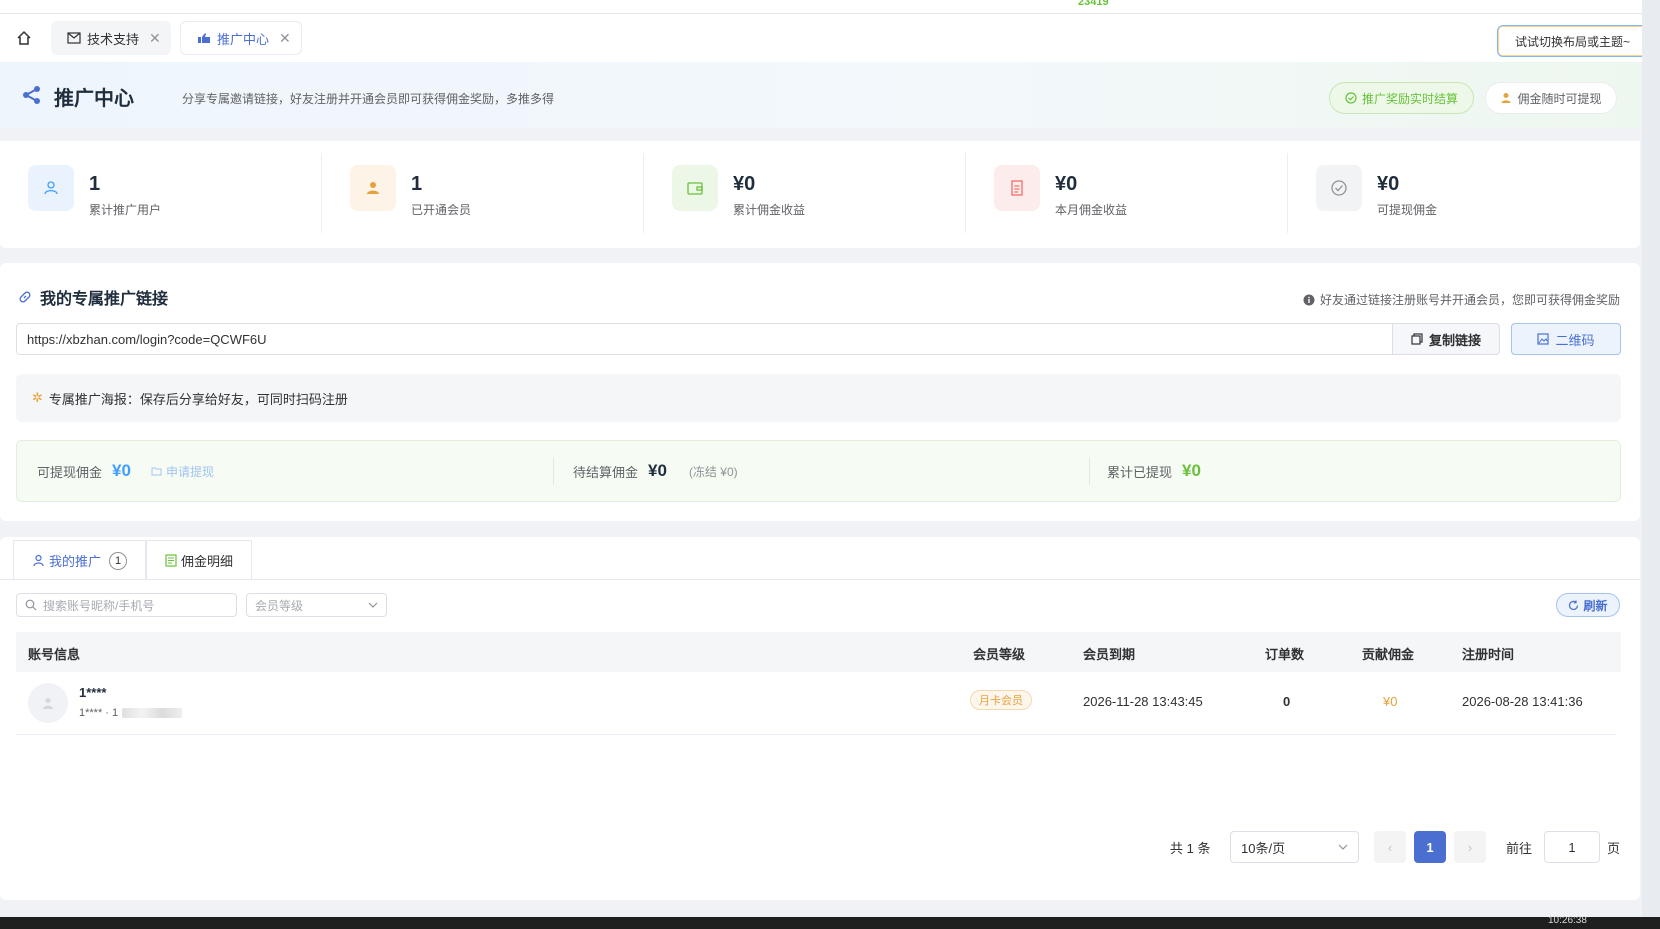  What do you see at coordinates (417, 184) in the screenshot?
I see `stat-value: 1` at bounding box center [417, 184].